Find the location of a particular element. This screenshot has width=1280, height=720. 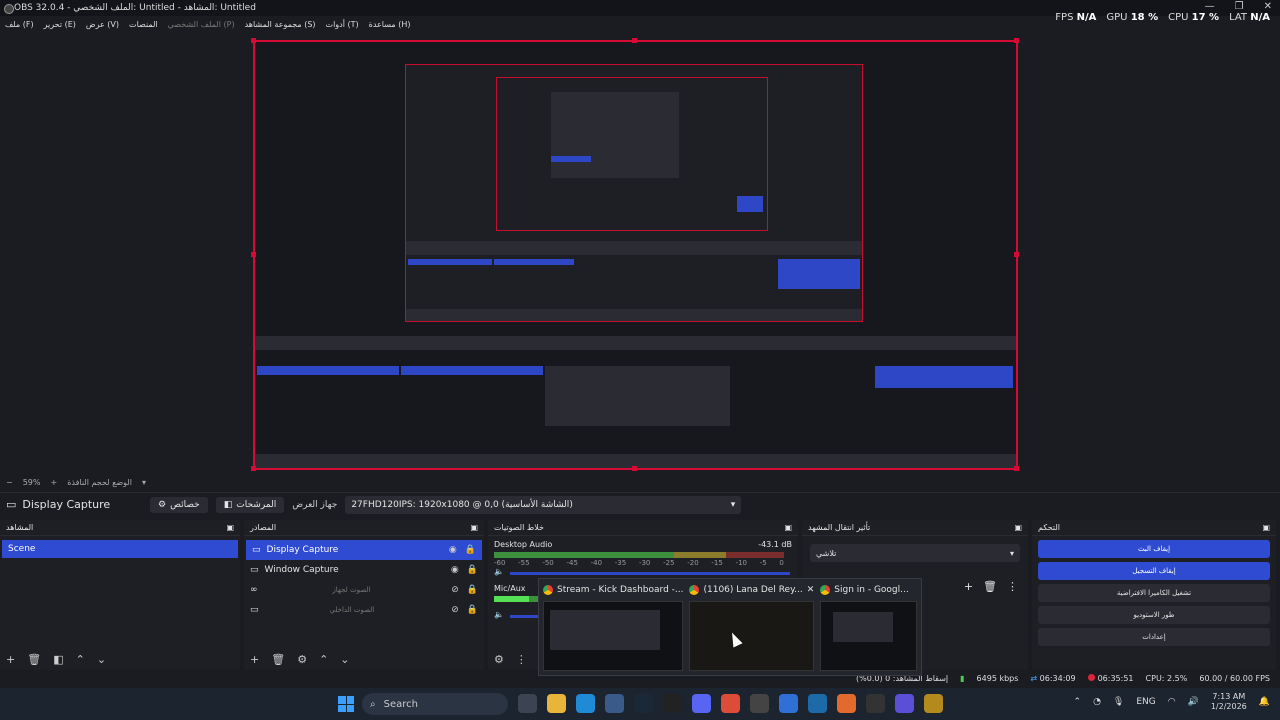

properties-button: ⚙ خصائص is located at coordinates (179, 504).